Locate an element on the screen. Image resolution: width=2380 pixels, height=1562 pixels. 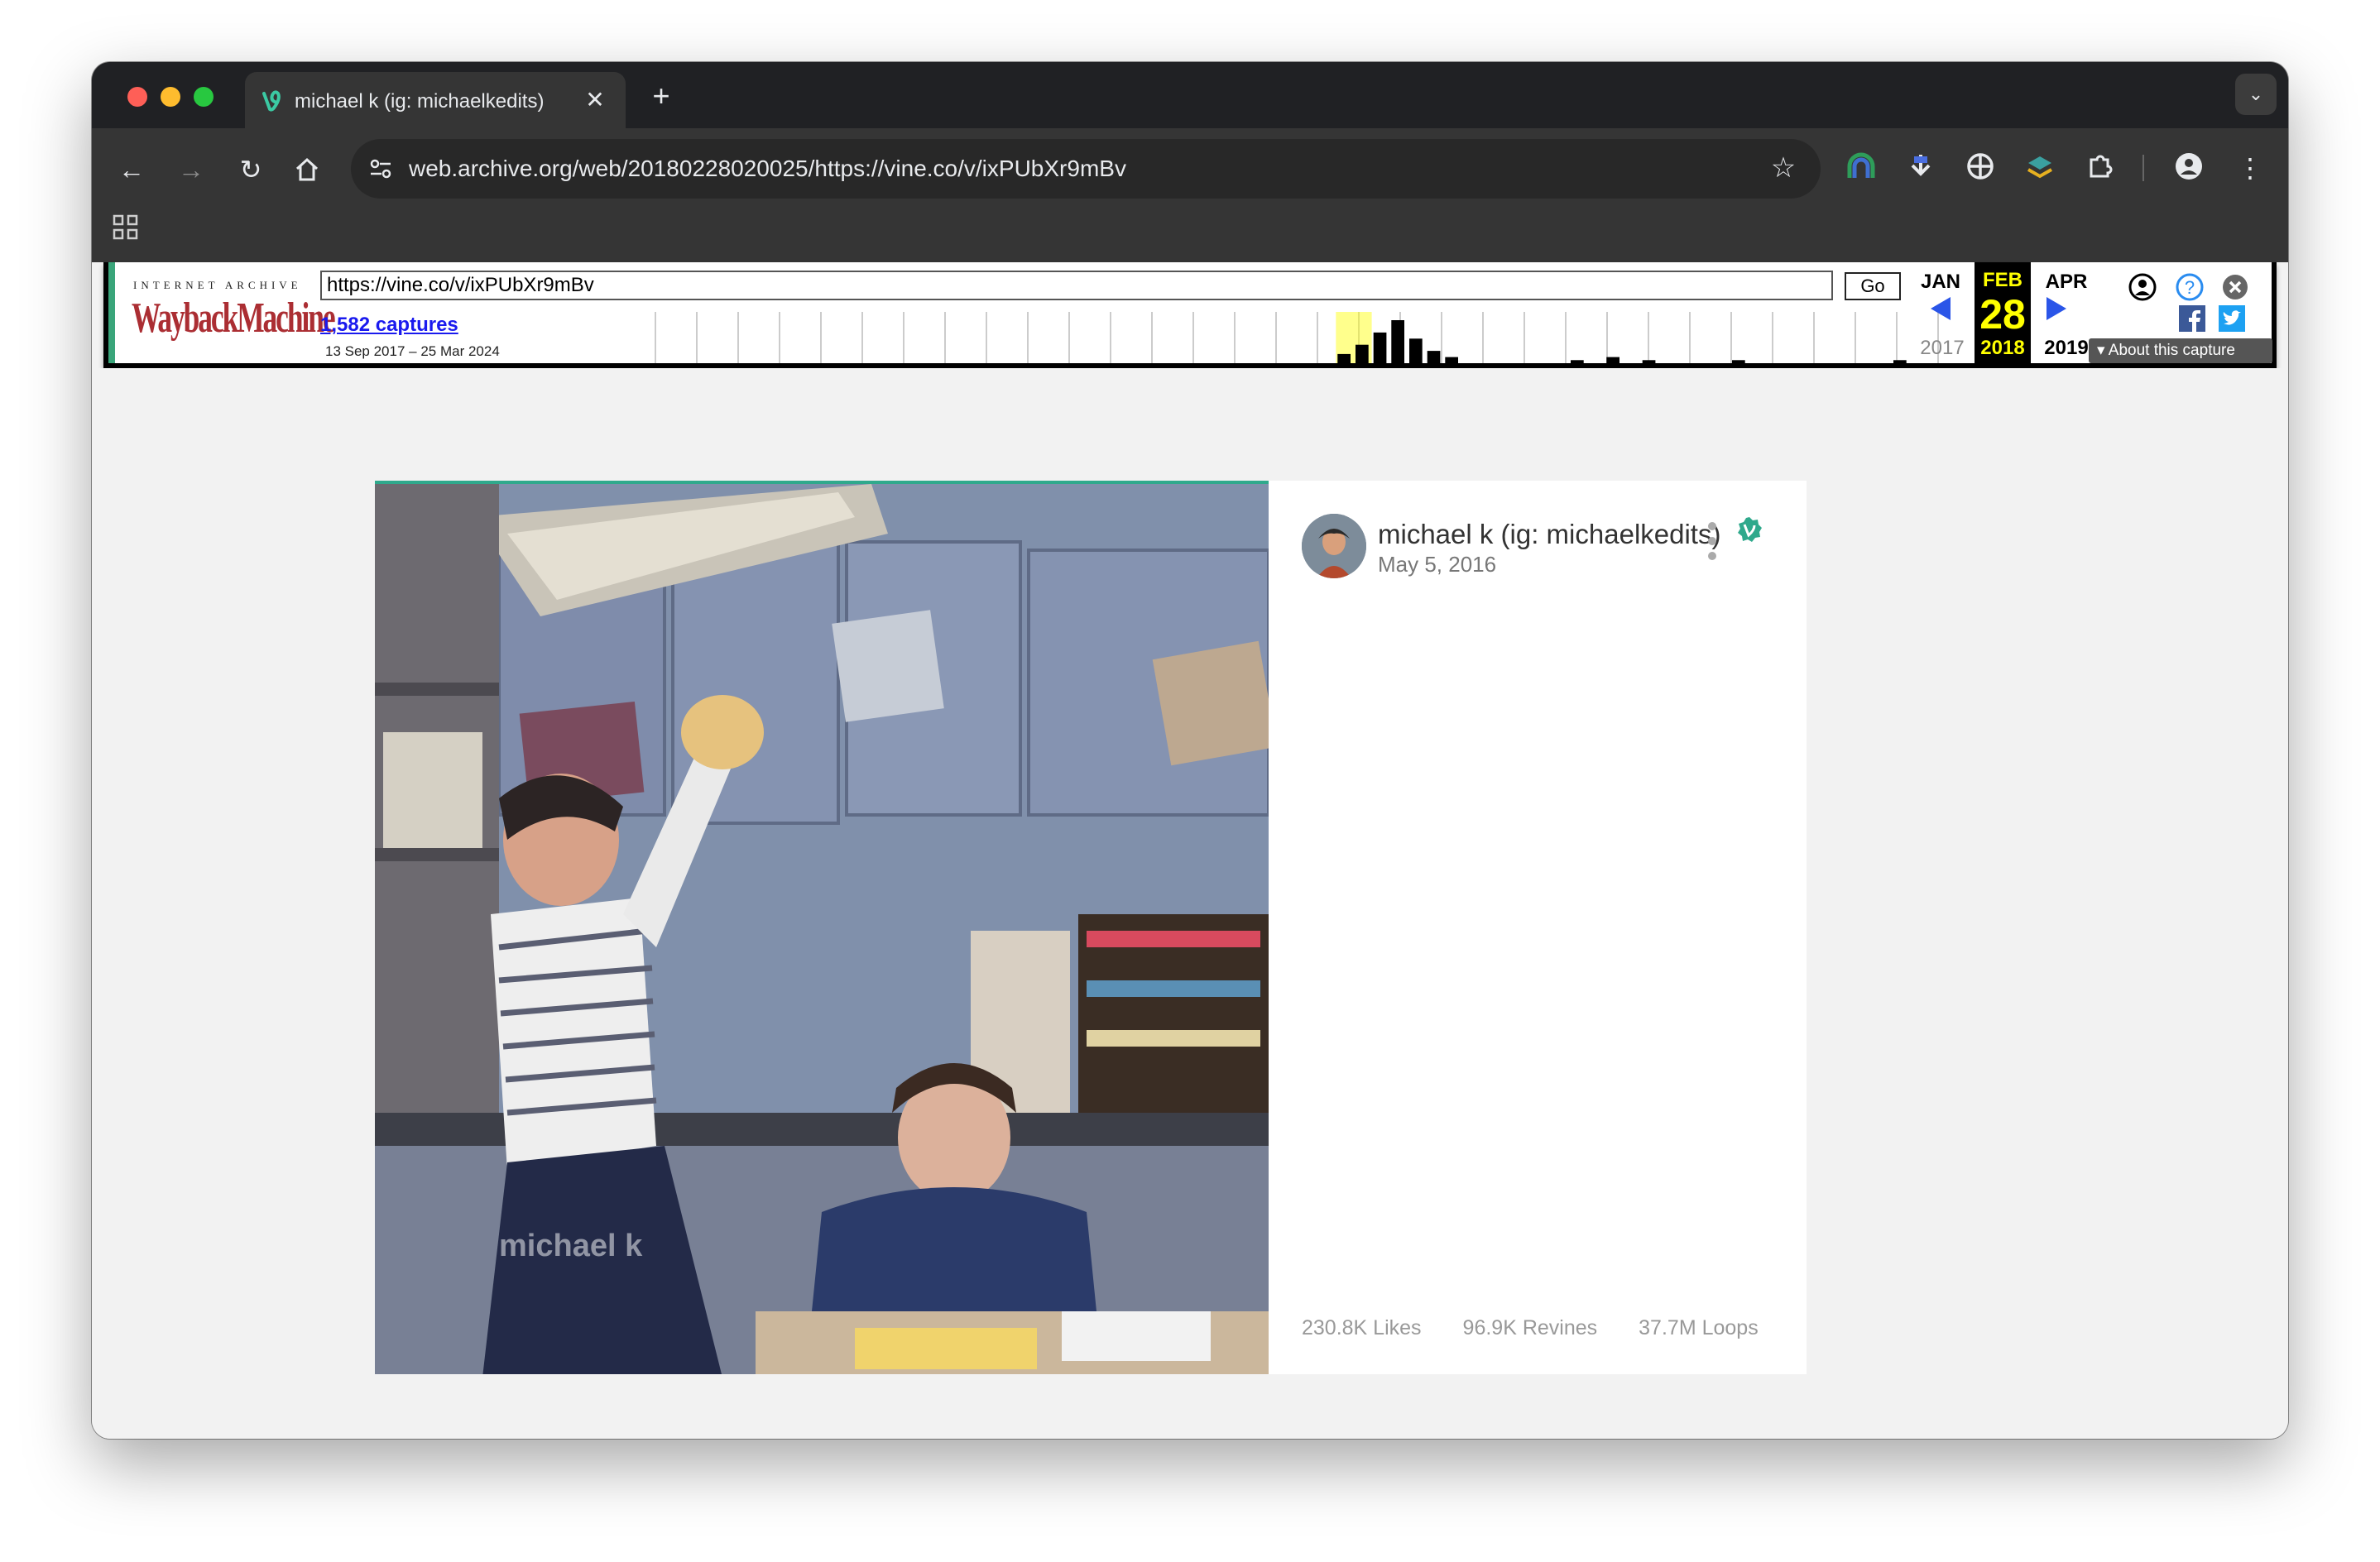
post-stats: 230.8K Likes 96.9K Revines 37.7M Loops is located at coordinates (1551, 1328).